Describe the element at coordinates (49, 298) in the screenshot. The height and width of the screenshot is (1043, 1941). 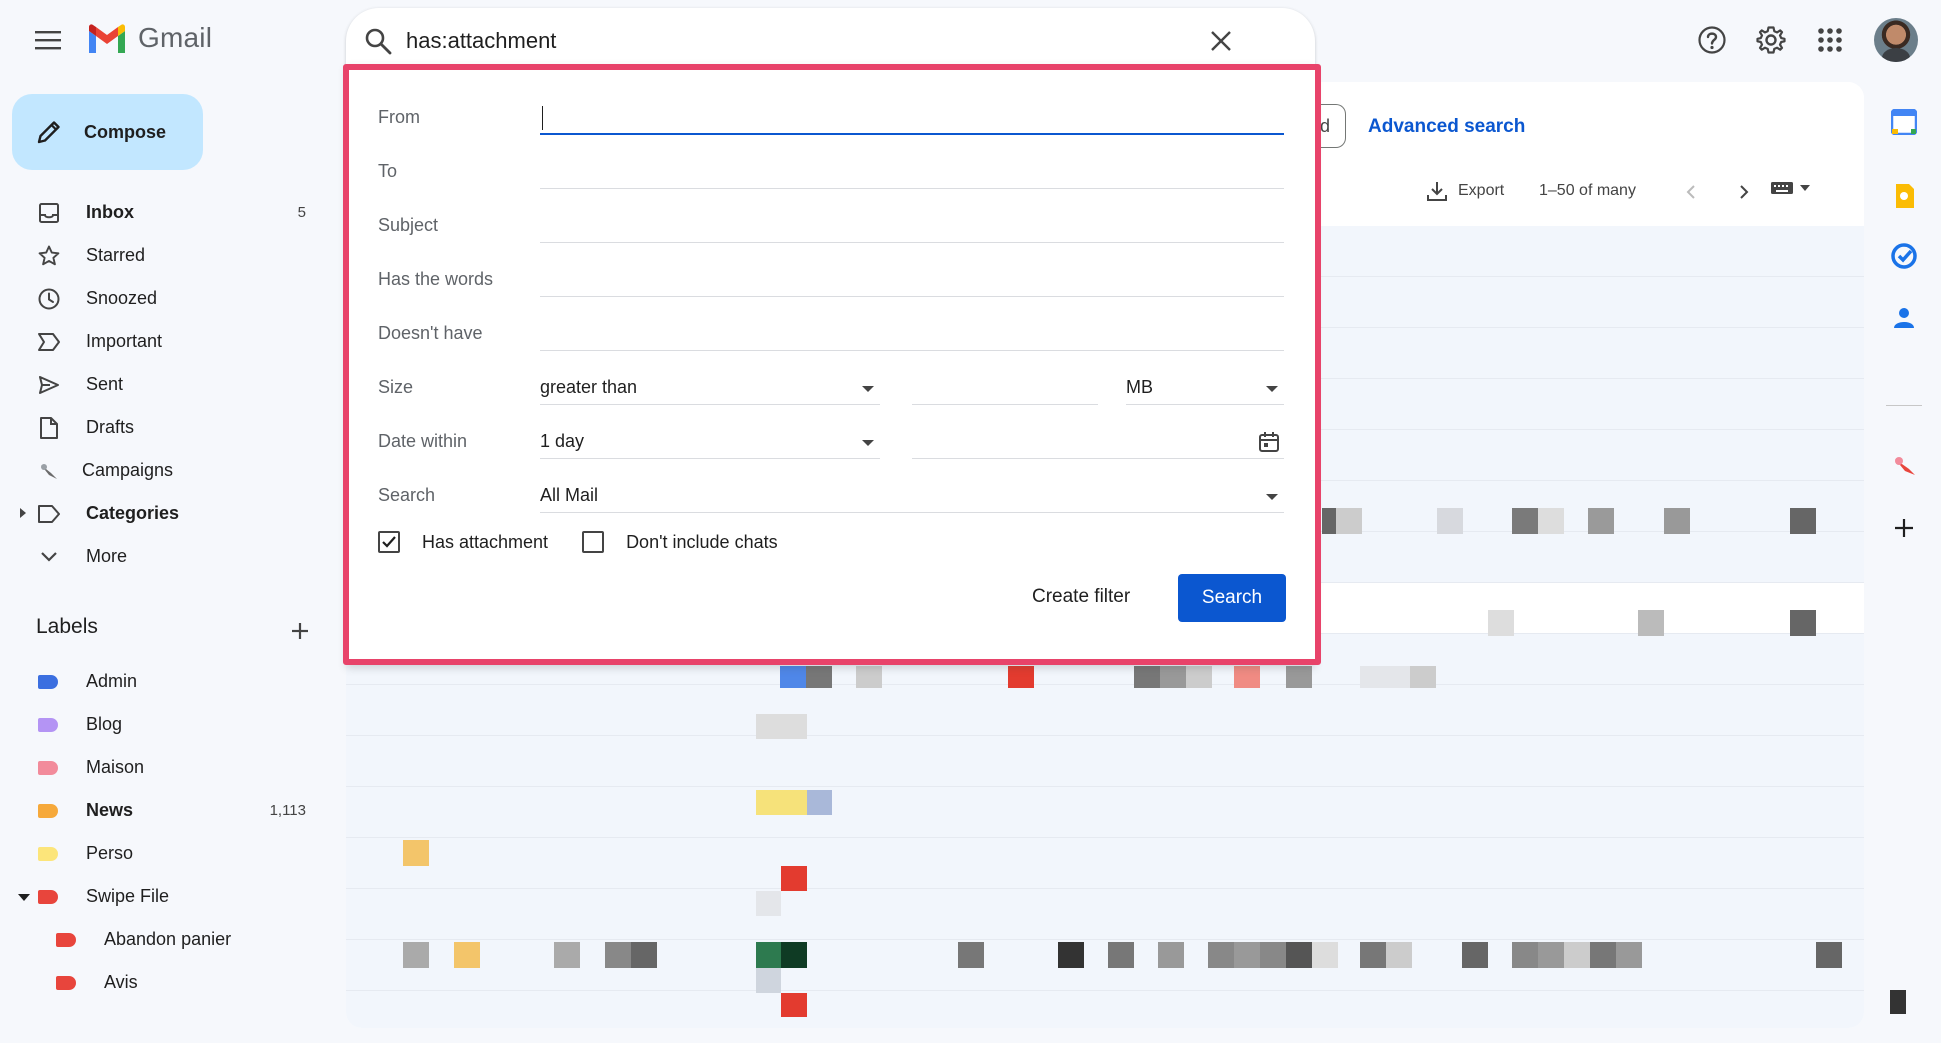
I see `clock-icon` at that location.